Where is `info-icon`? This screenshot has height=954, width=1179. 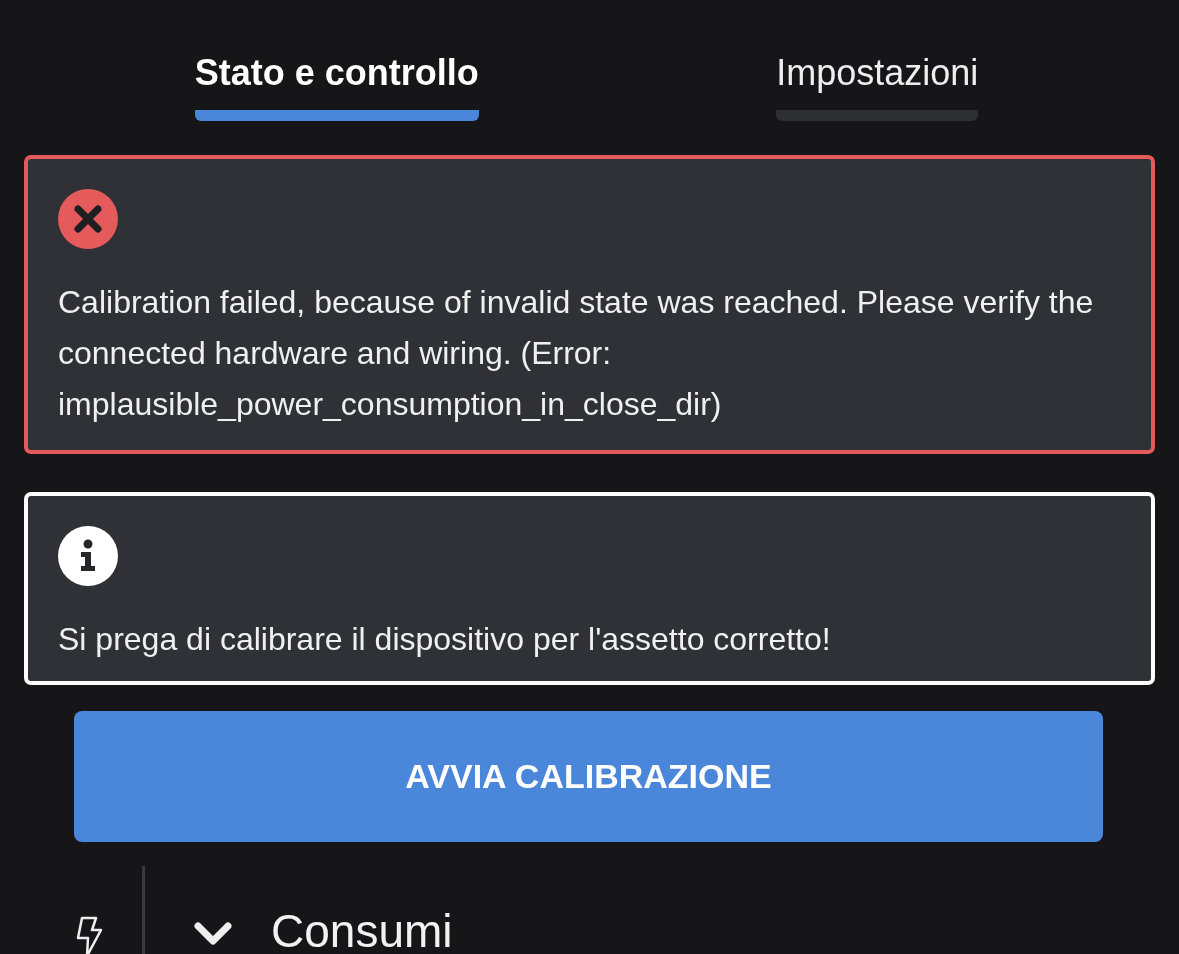 info-icon is located at coordinates (88, 556).